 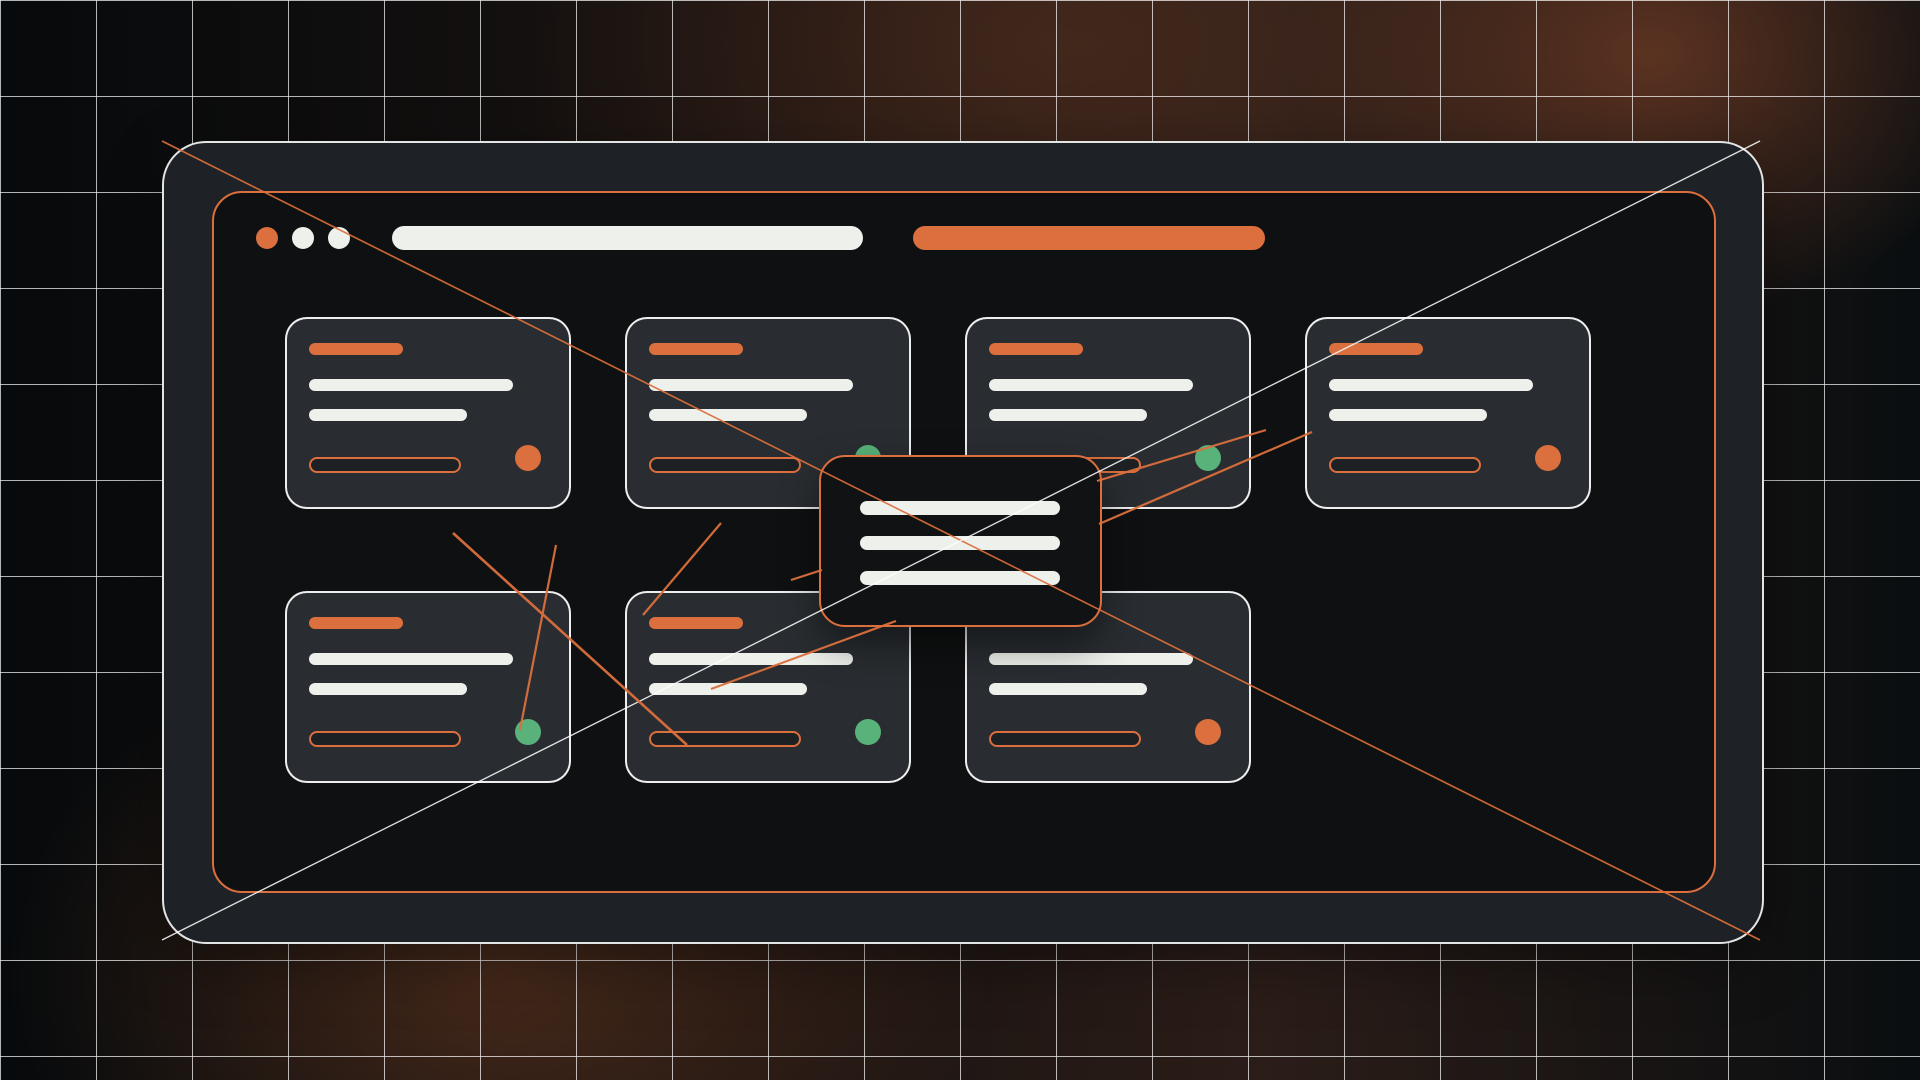 I want to click on window-dot-3-icon, so click(x=339, y=238).